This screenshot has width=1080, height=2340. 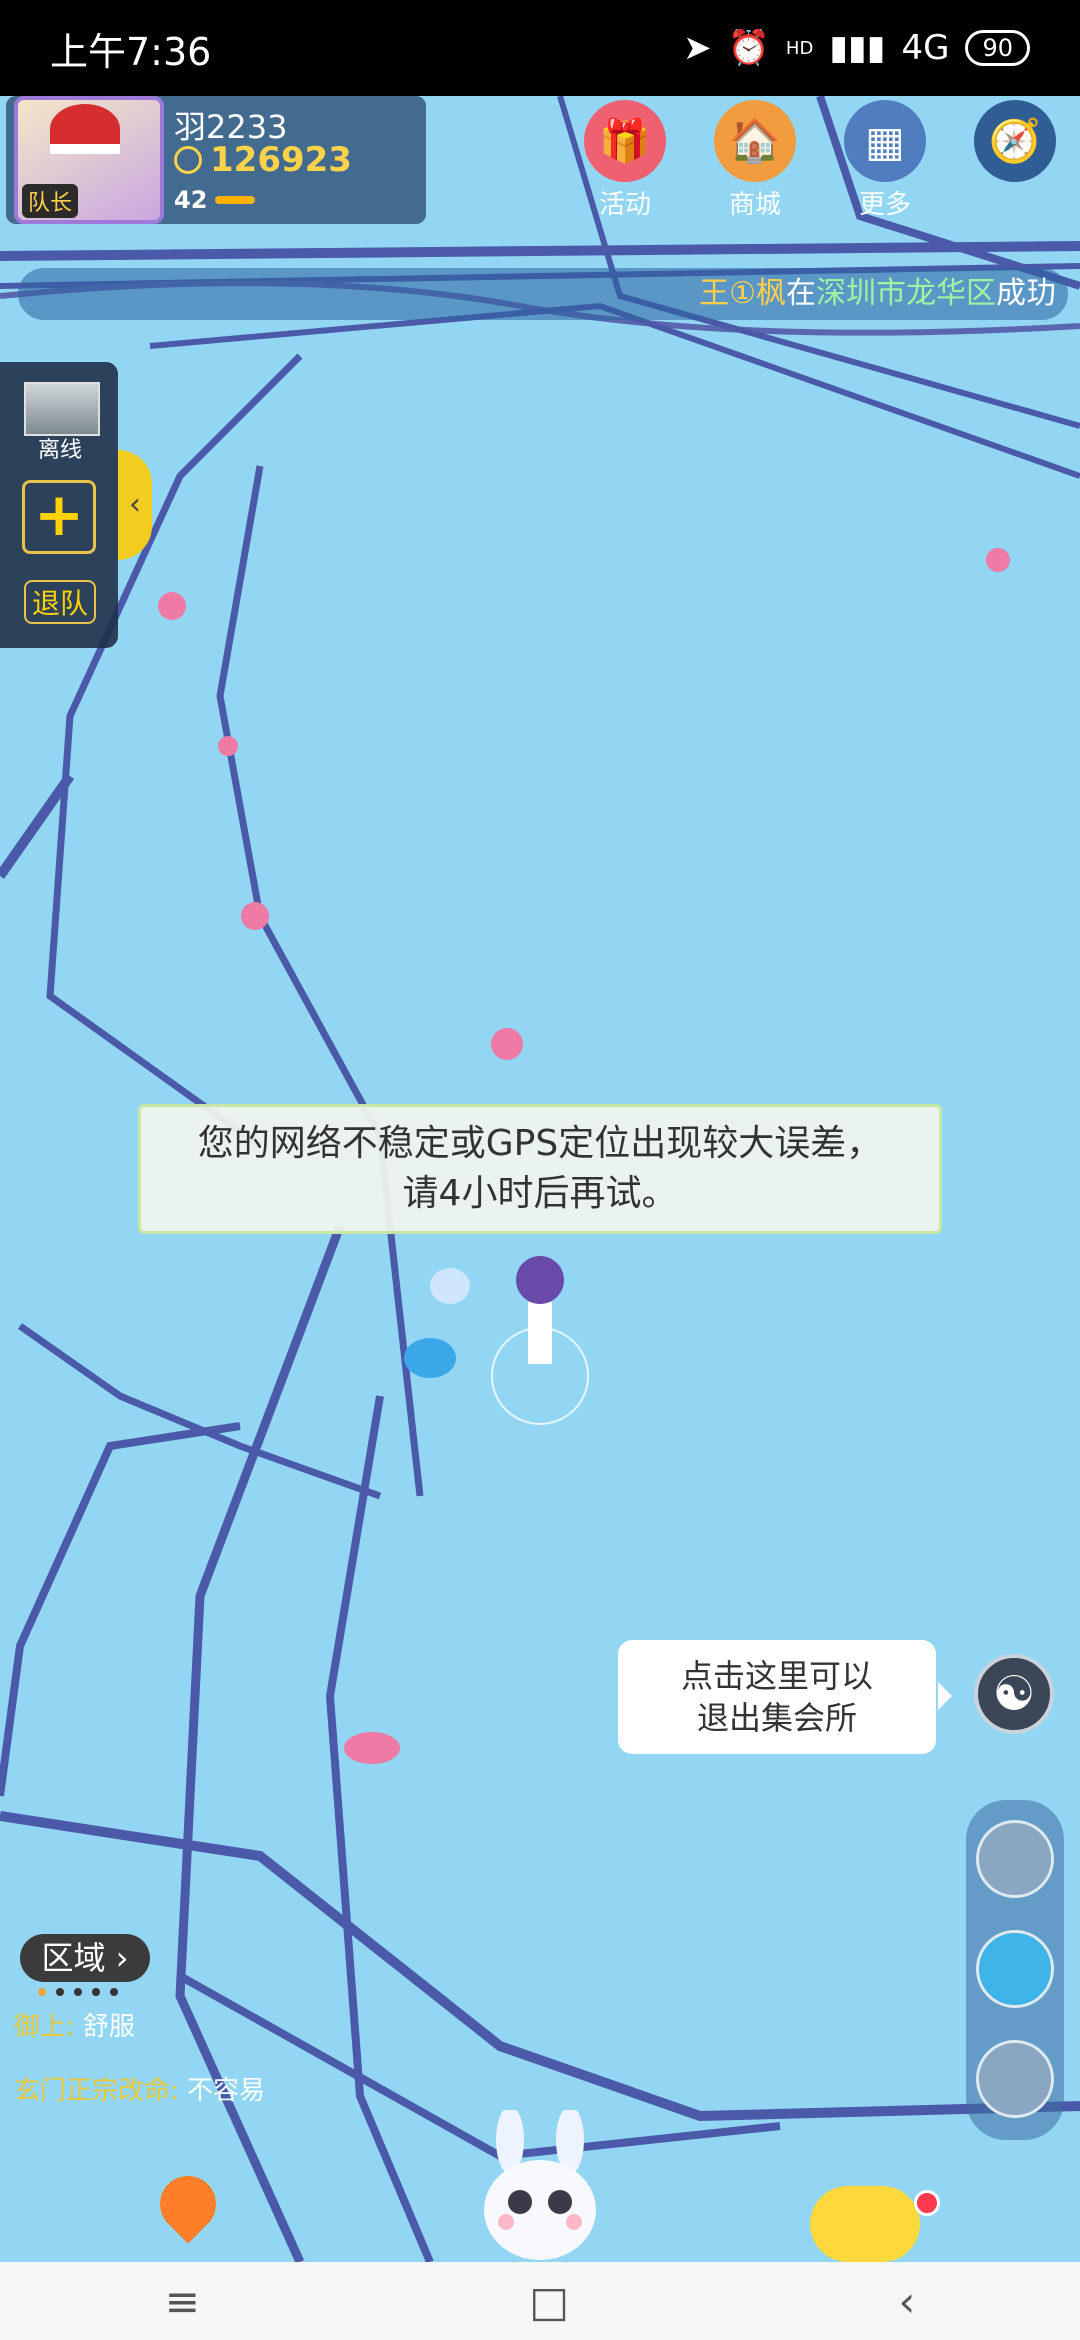 I want to click on level-progress-bar, so click(x=235, y=200).